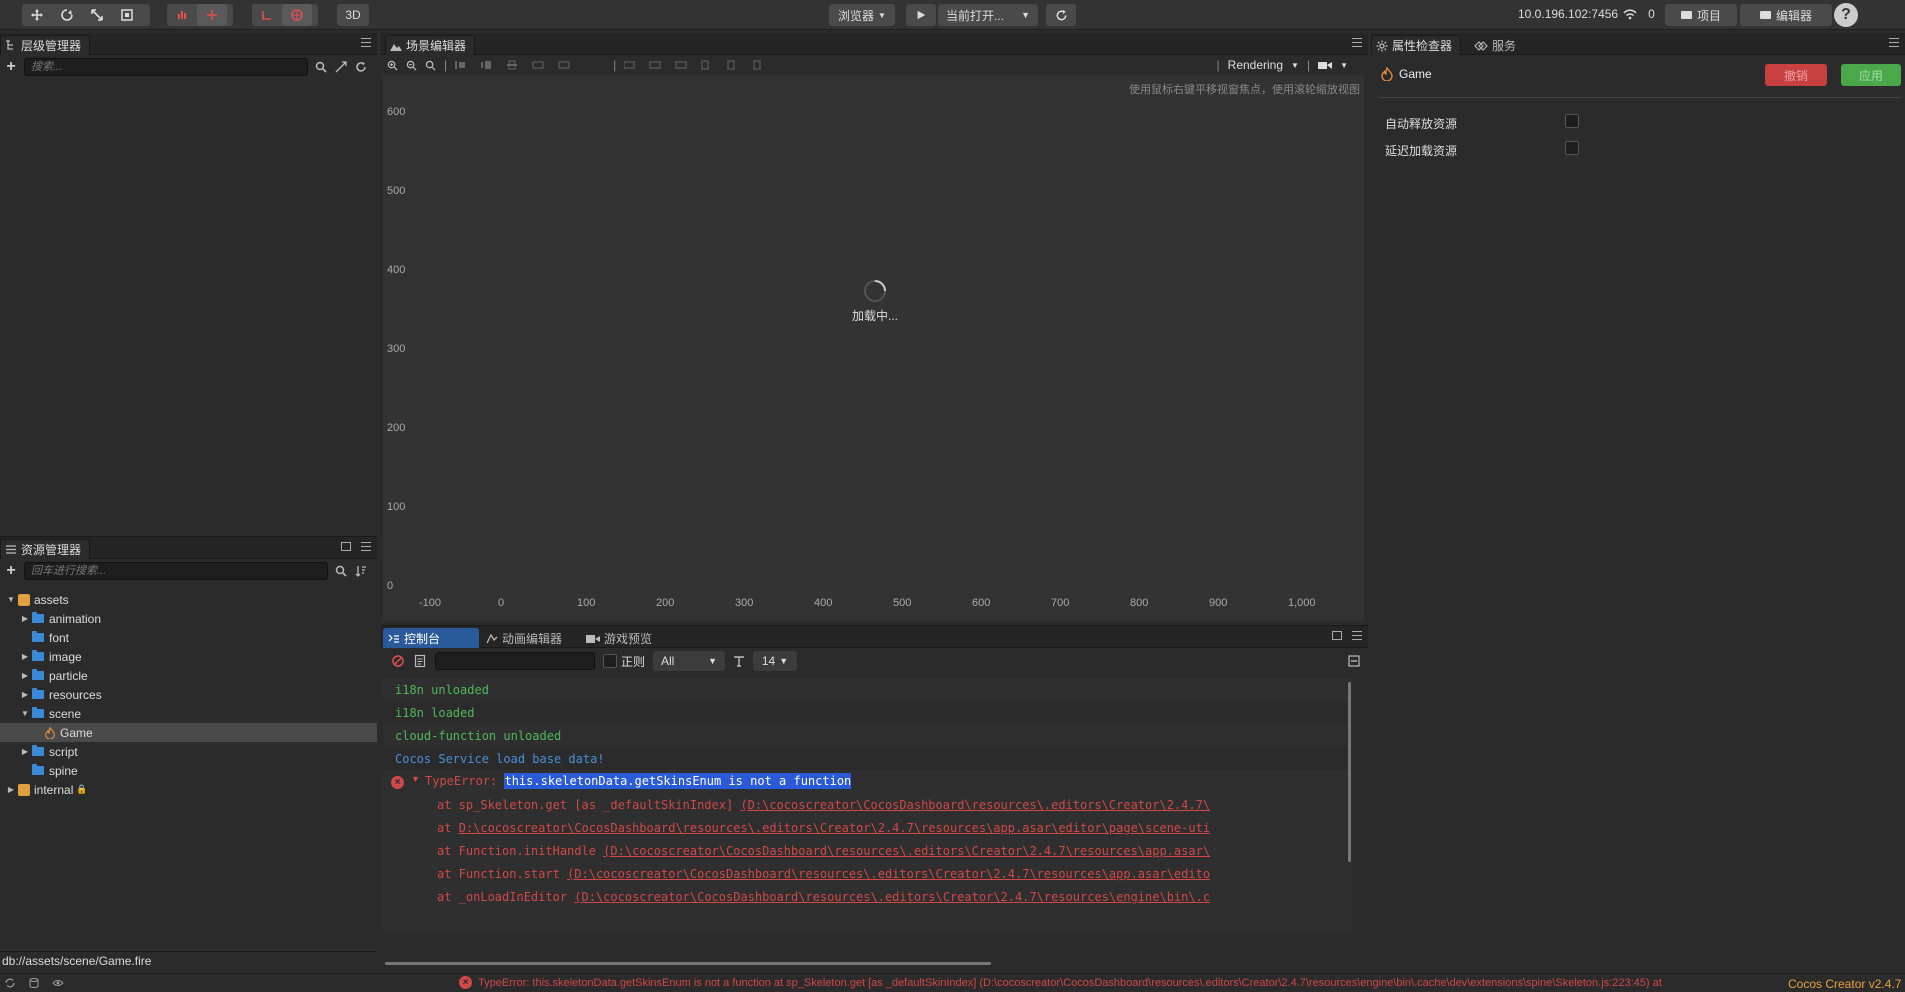 The width and height of the screenshot is (1905, 992). Describe the element at coordinates (1061, 15) in the screenshot. I see `refresh-button` at that location.